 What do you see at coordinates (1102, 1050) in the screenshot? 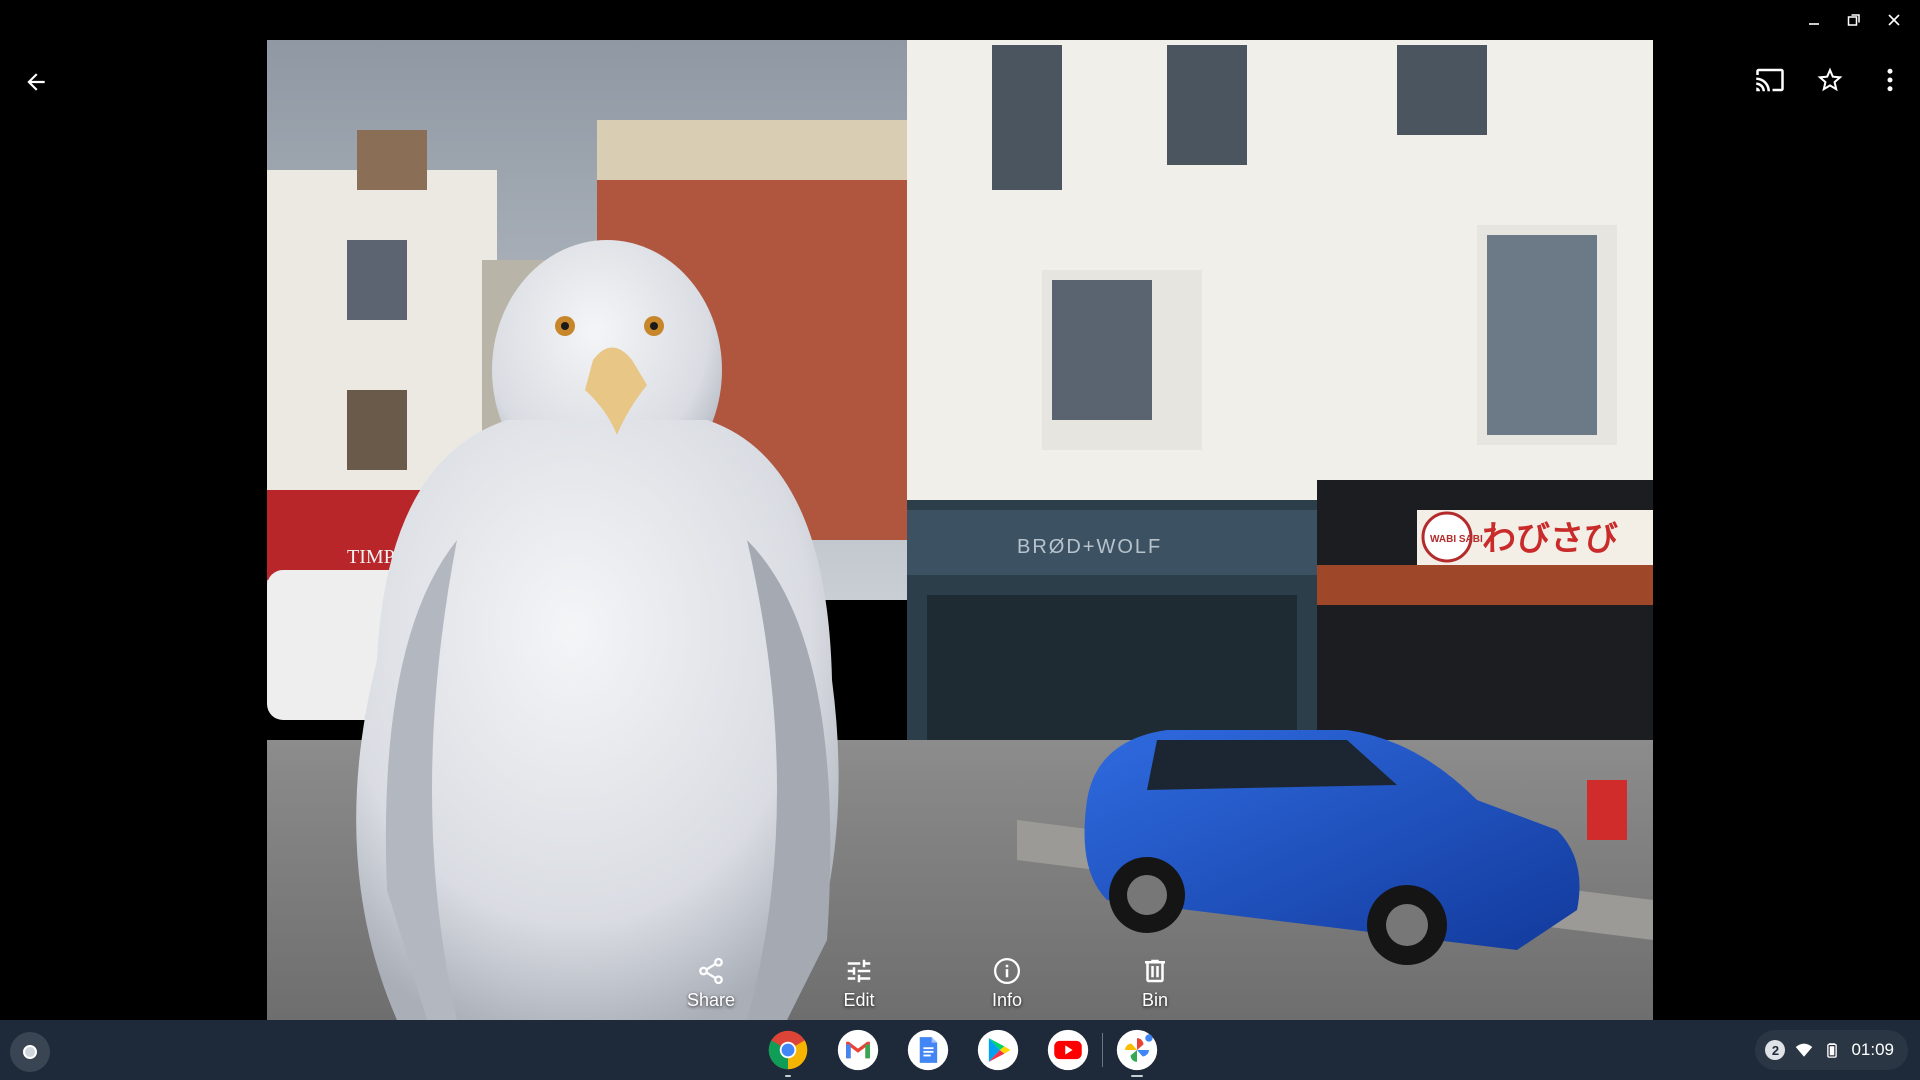
I see `shelf-divider` at bounding box center [1102, 1050].